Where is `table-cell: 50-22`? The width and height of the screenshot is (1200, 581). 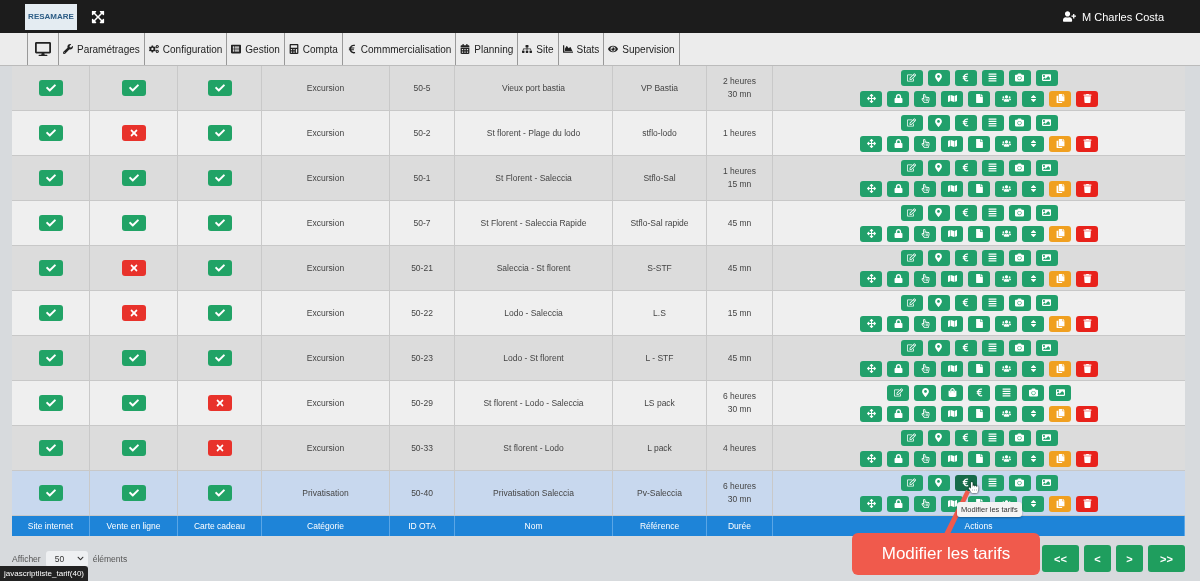 table-cell: 50-22 is located at coordinates (422, 313).